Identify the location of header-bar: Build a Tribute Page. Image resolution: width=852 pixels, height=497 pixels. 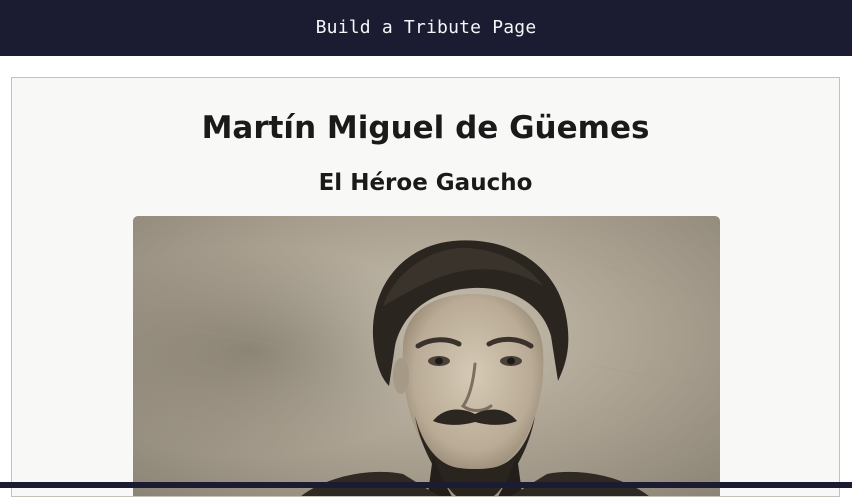
(426, 28).